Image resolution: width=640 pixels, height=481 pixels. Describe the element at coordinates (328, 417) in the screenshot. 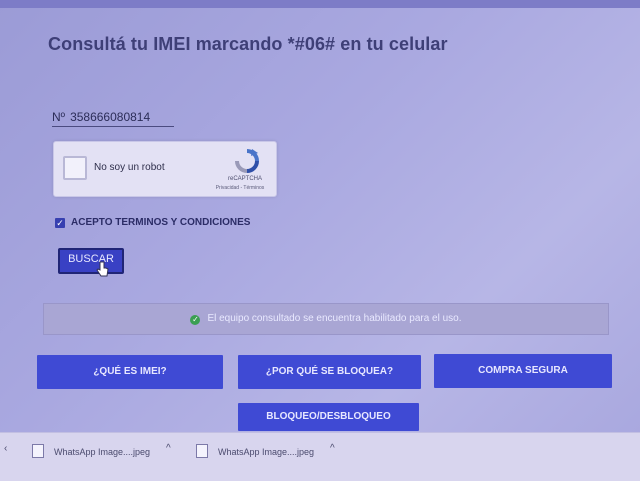

I see `block-unblock-button: BLOQUEO/DESBLOQUEO` at that location.